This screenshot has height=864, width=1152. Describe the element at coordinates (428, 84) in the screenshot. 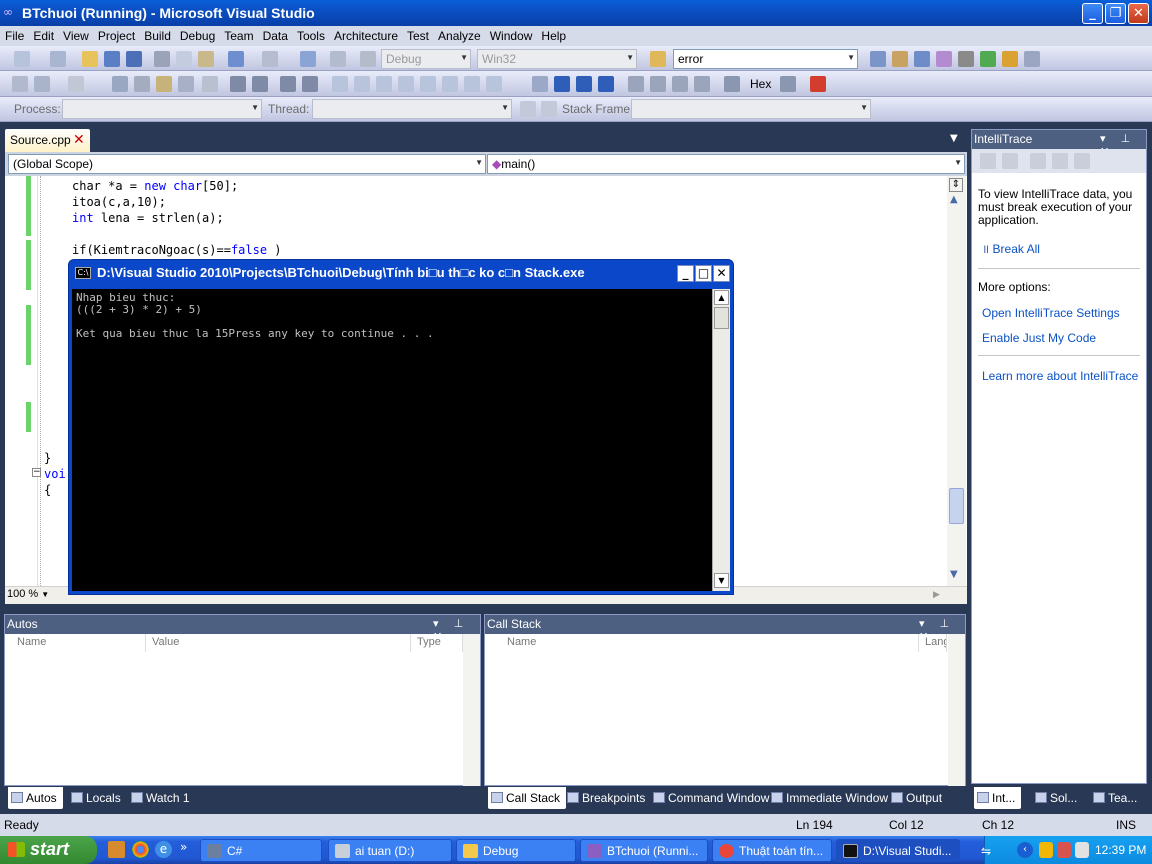

I see `next-bookmark-folder-icon` at that location.